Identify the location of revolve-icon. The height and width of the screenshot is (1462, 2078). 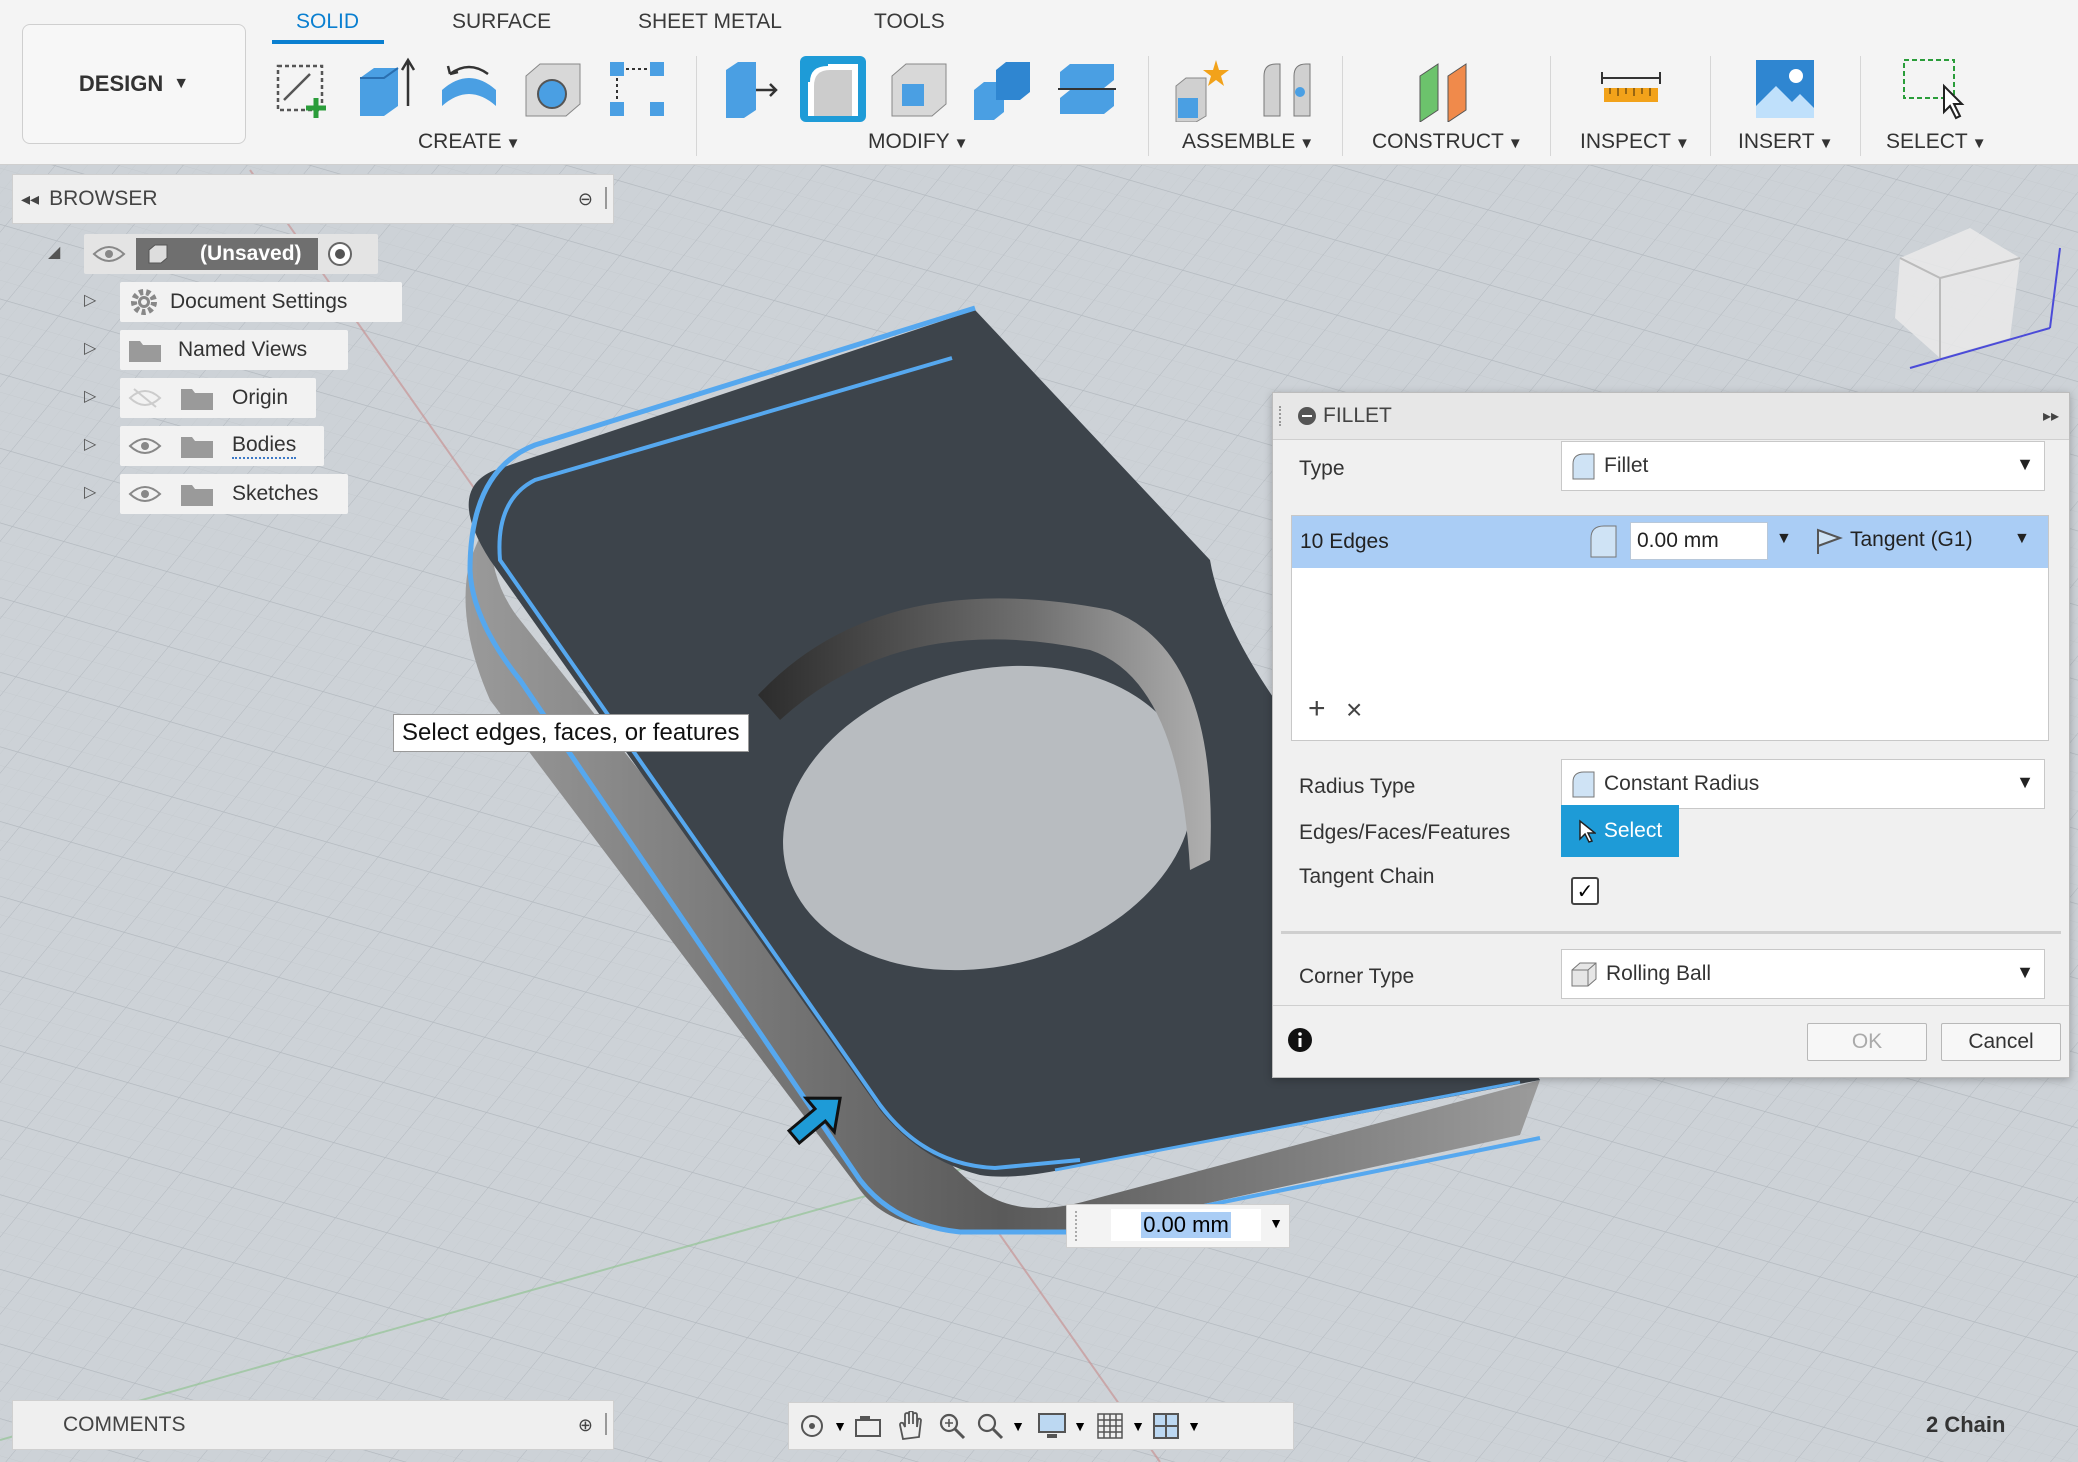
(469, 89).